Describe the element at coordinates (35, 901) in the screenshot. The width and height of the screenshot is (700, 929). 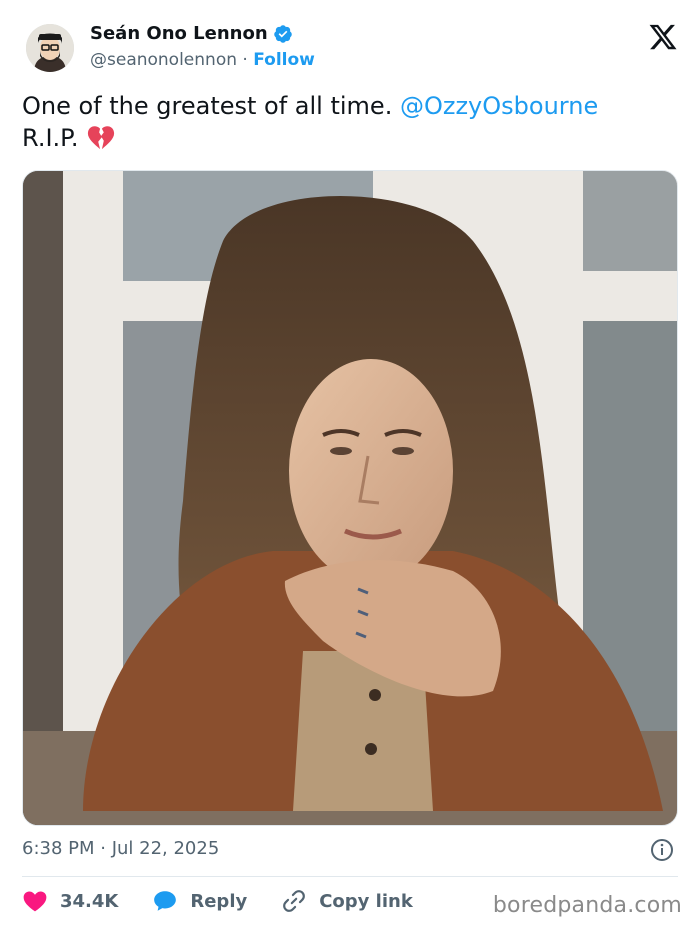
I see `heart-icon` at that location.